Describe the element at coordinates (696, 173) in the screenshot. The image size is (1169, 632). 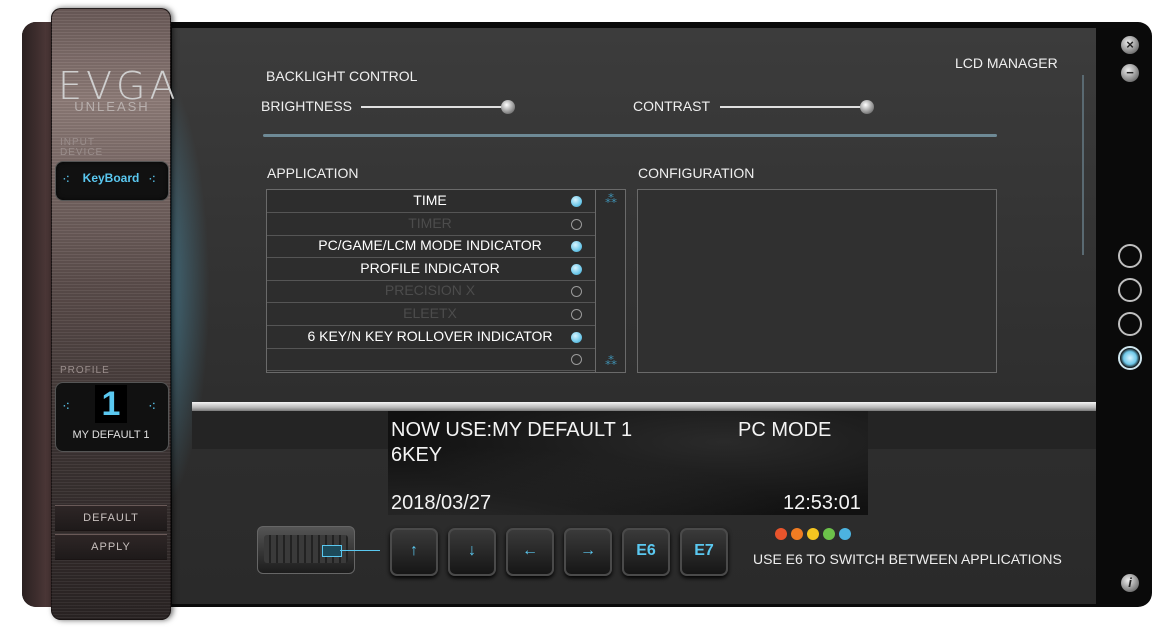
I see `configuration-title: CONFIGURATION` at that location.